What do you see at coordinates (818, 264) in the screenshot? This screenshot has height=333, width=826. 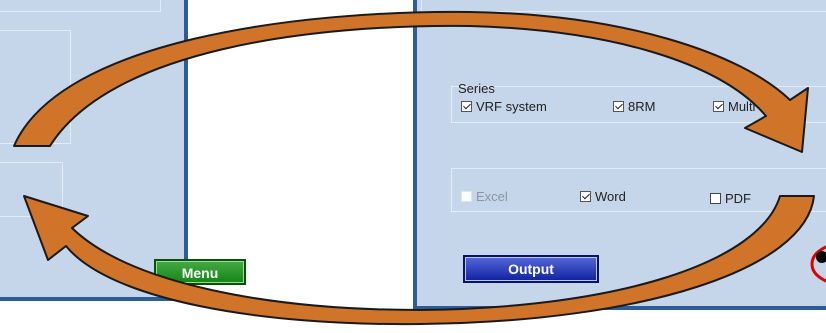 I see `highlight-circle-icon` at bounding box center [818, 264].